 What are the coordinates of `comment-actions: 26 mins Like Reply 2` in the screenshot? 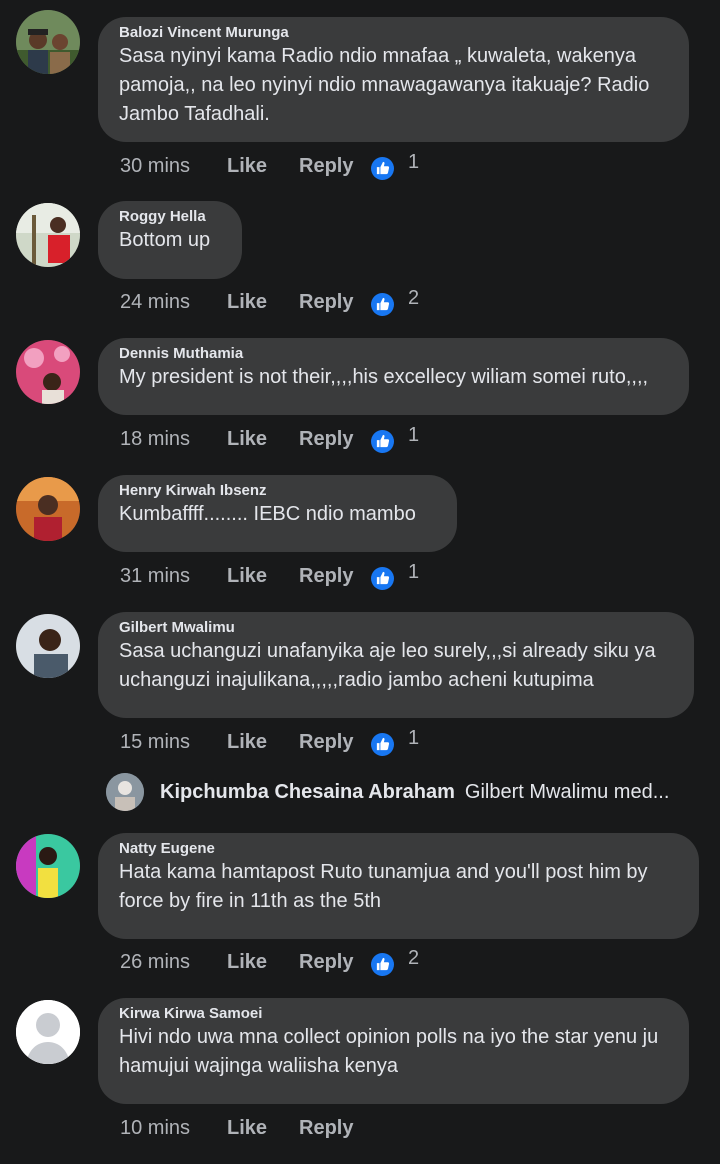 It's located at (269, 962).